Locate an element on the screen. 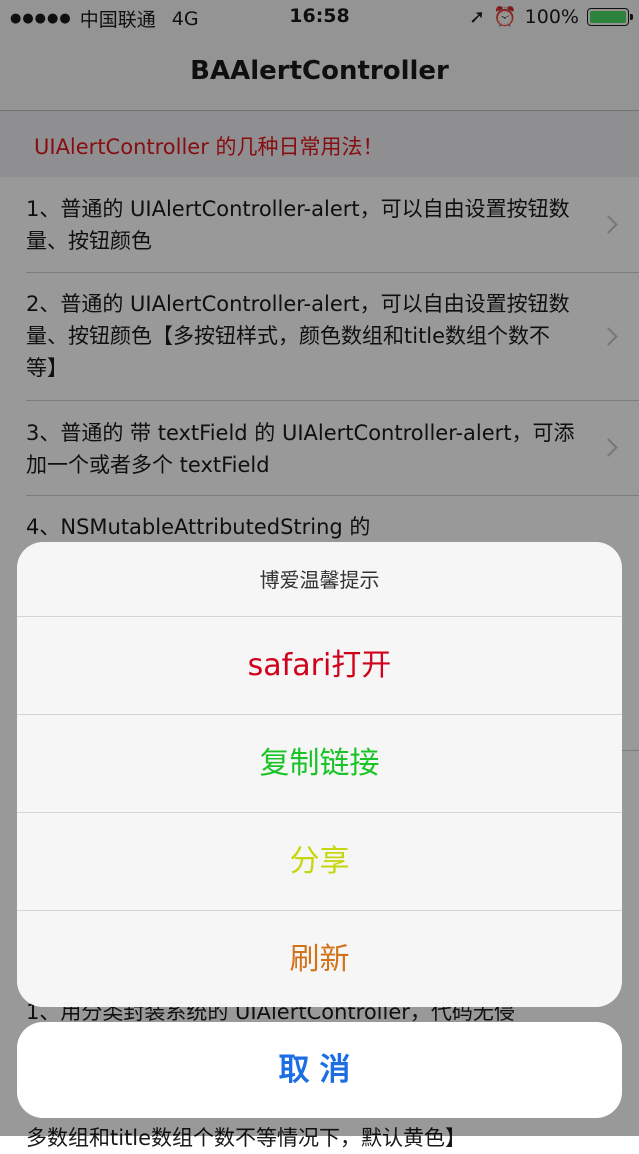 The image size is (639, 1154). share-button: 分享 is located at coordinates (319, 861).